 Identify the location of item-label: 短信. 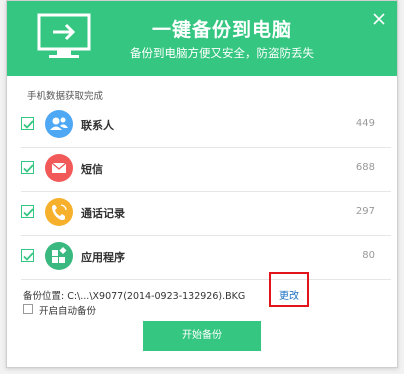
(92, 169).